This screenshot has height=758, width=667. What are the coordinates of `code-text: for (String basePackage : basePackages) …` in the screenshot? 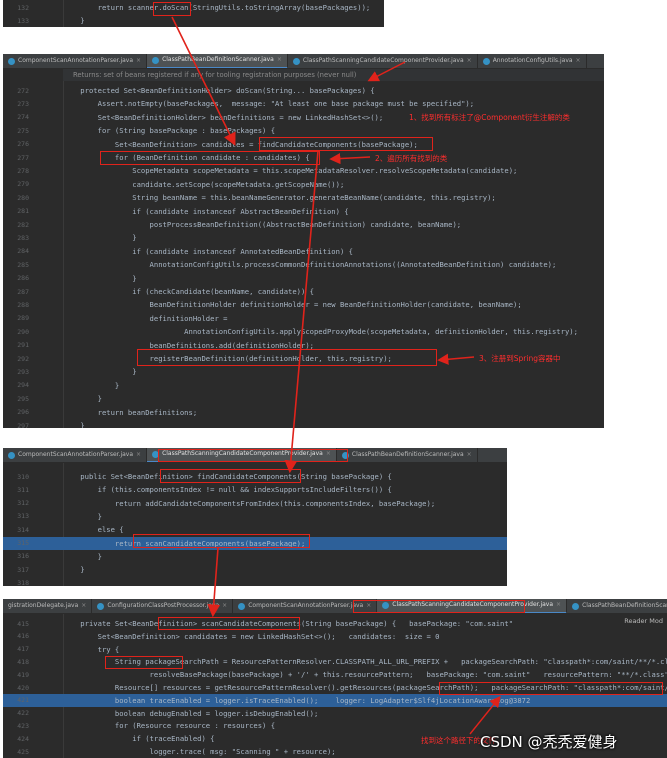 It's located at (169, 130).